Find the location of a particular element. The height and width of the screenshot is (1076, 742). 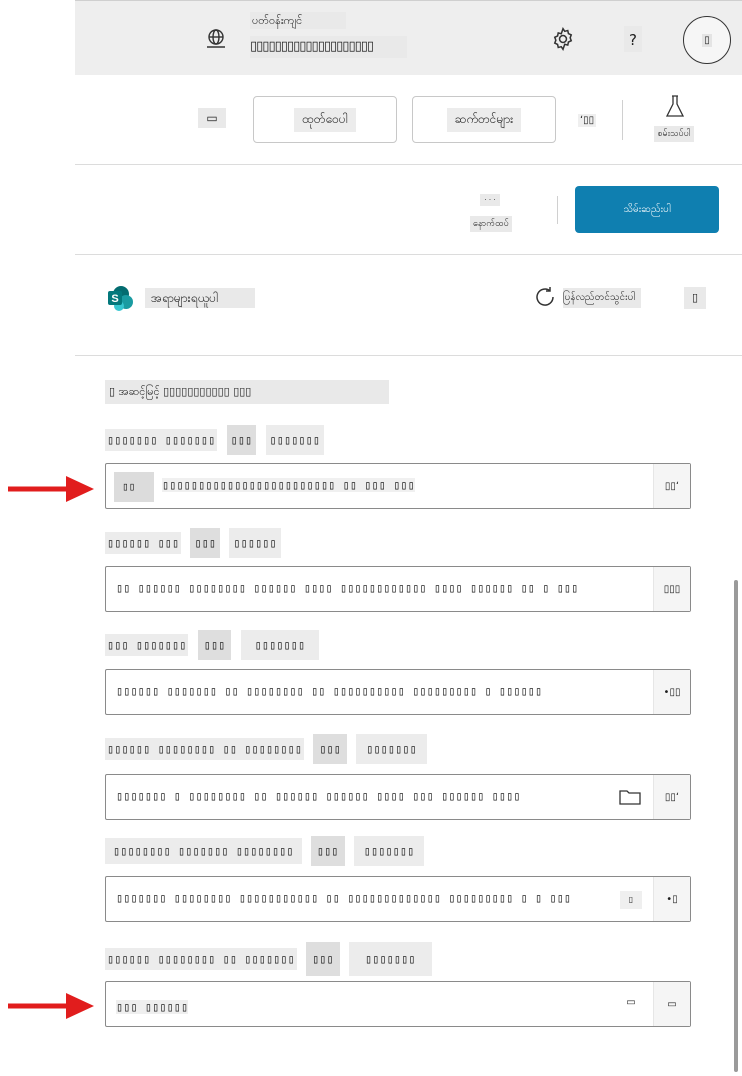

user-avatar: ▯ is located at coordinates (707, 40).